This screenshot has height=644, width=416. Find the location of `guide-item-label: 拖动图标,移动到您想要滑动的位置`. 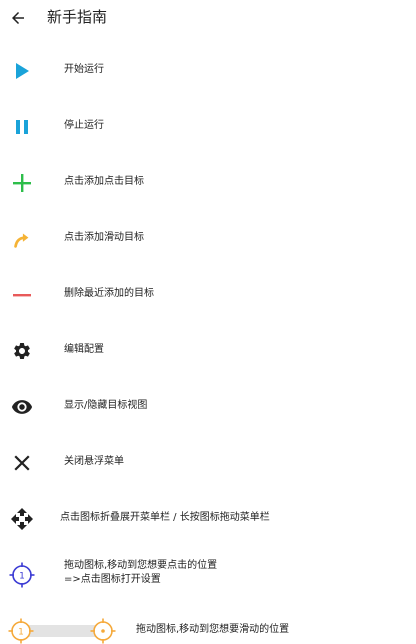

guide-item-label: 拖动图标,移动到您想要滑动的位置 is located at coordinates (213, 629).